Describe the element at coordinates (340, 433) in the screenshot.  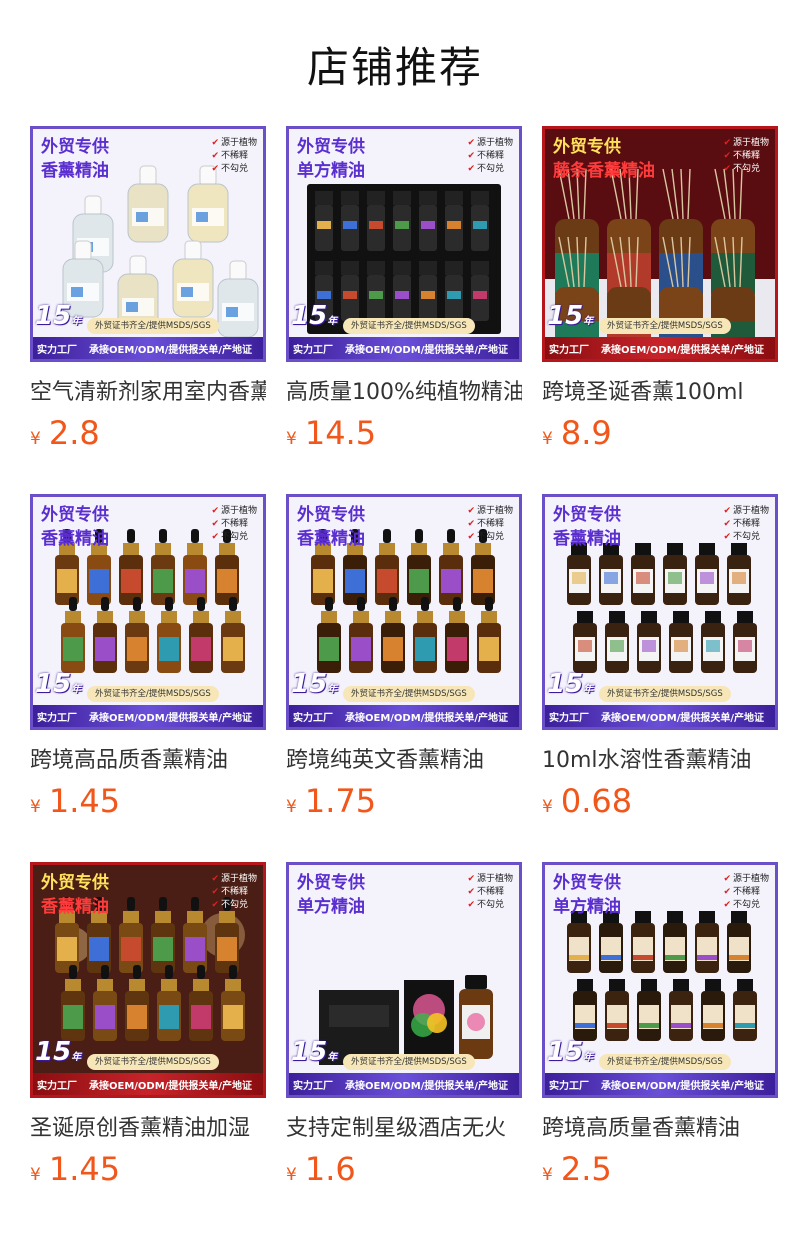
I see `price-value: 14.5` at that location.